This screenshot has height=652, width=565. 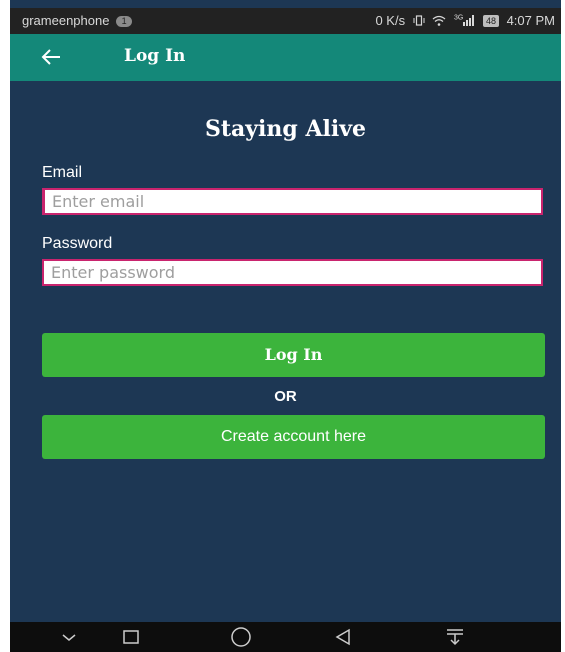 What do you see at coordinates (293, 437) in the screenshot?
I see `create-account-button: Create account here` at bounding box center [293, 437].